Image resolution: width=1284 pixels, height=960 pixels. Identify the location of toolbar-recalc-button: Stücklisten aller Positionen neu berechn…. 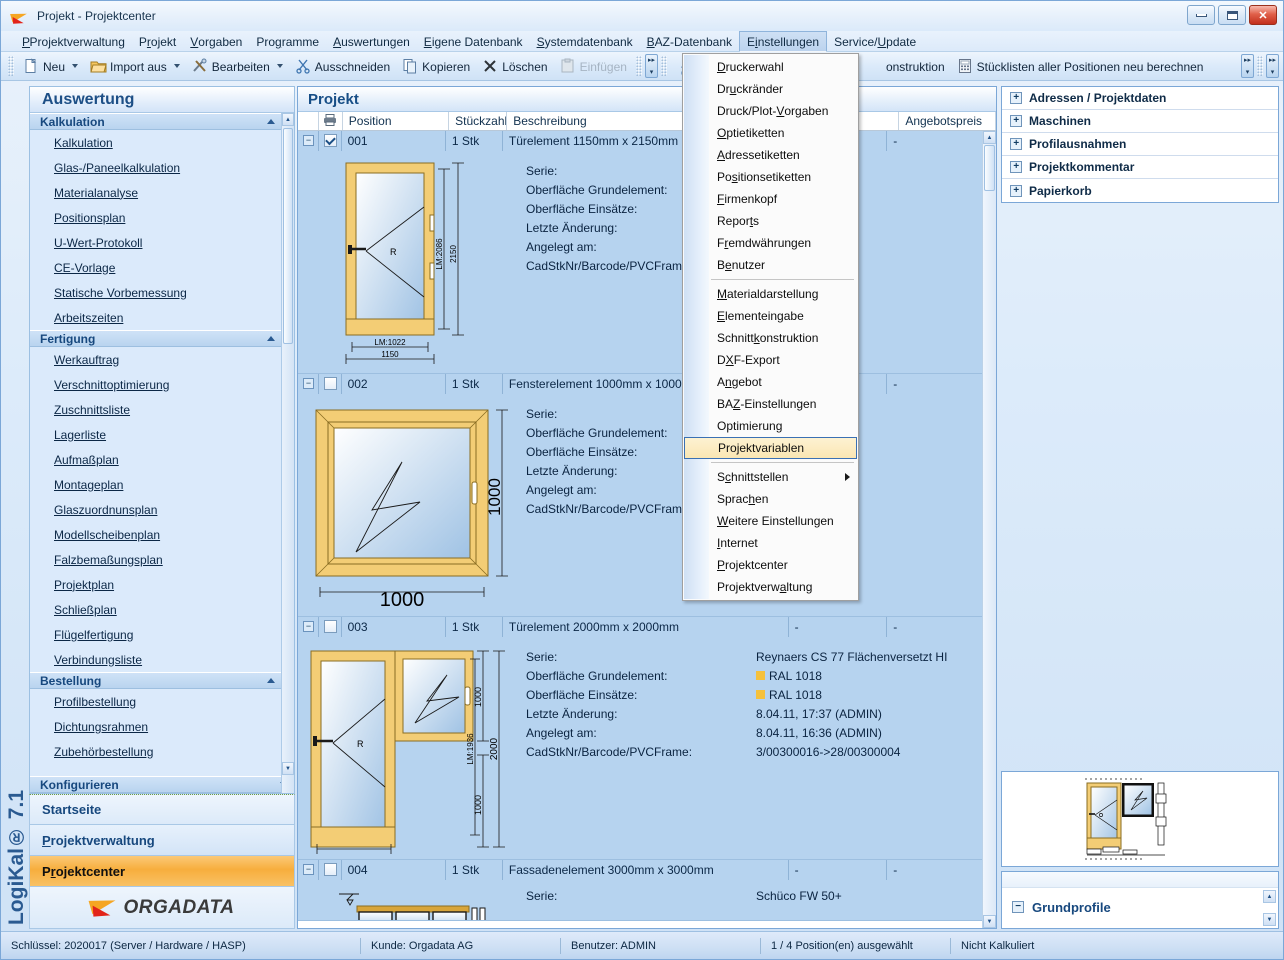
(1080, 66).